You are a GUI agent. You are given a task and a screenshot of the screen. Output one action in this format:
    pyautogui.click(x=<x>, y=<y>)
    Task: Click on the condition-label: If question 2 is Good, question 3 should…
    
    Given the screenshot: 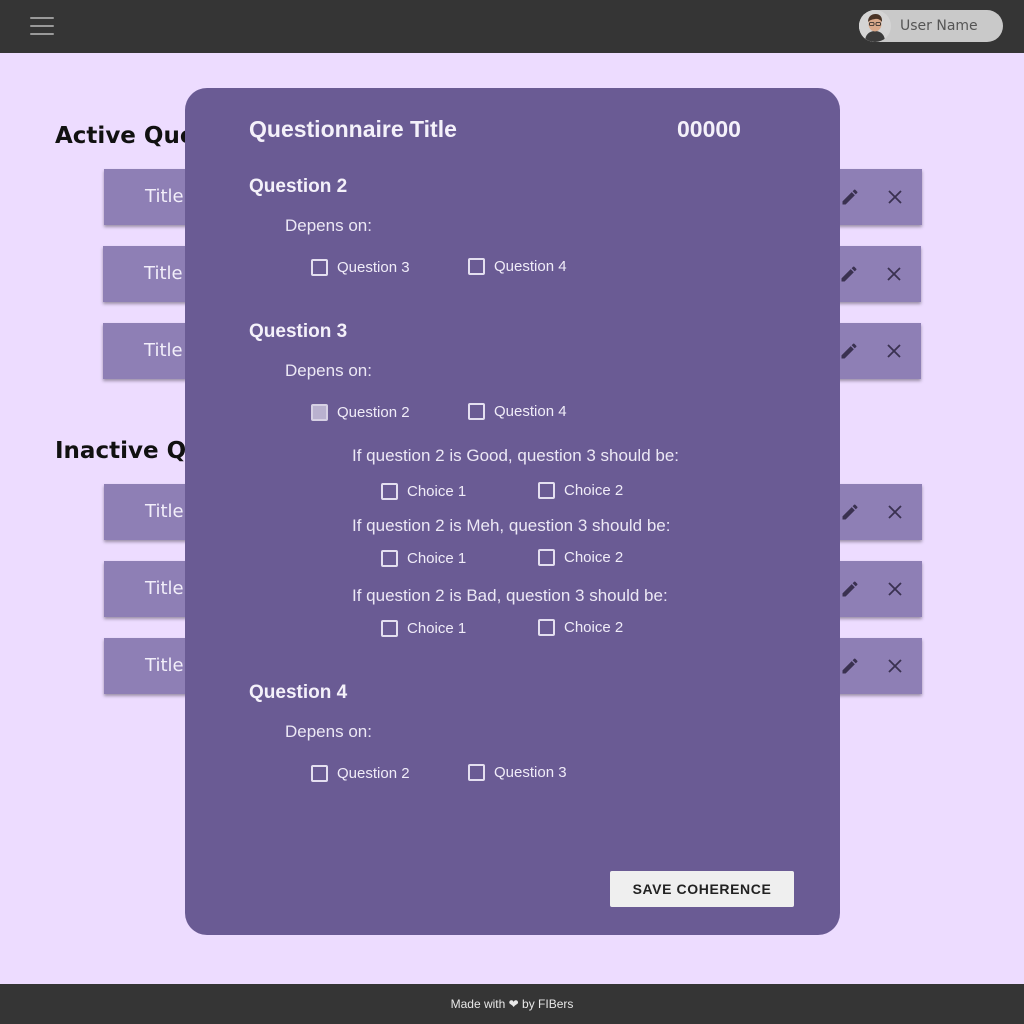 What is the action you would take?
    pyautogui.click(x=516, y=455)
    